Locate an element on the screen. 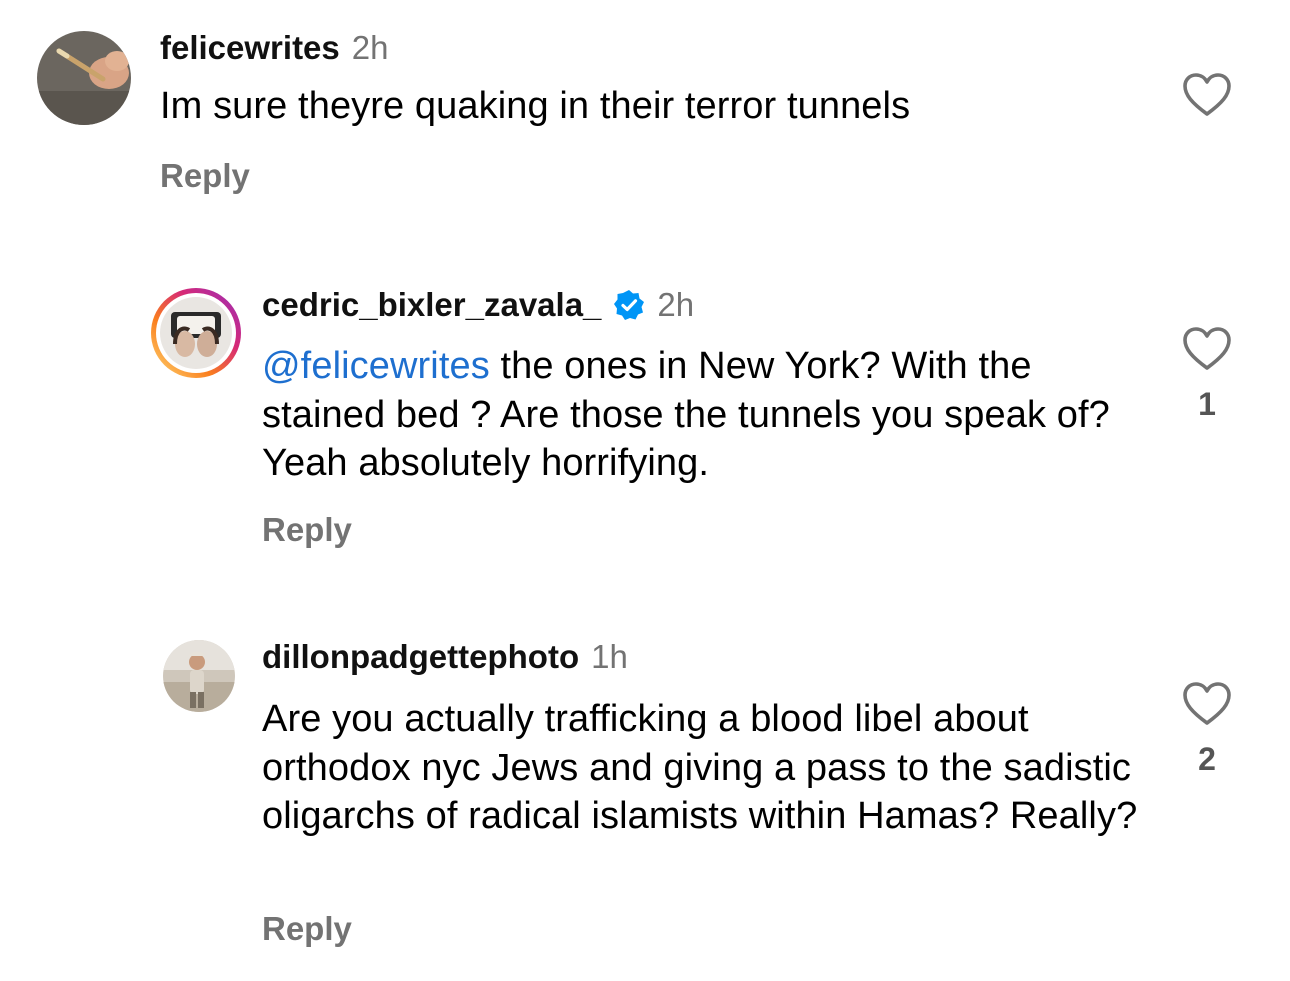 The height and width of the screenshot is (981, 1290). story-ring-avatar-icon is located at coordinates (196, 333).